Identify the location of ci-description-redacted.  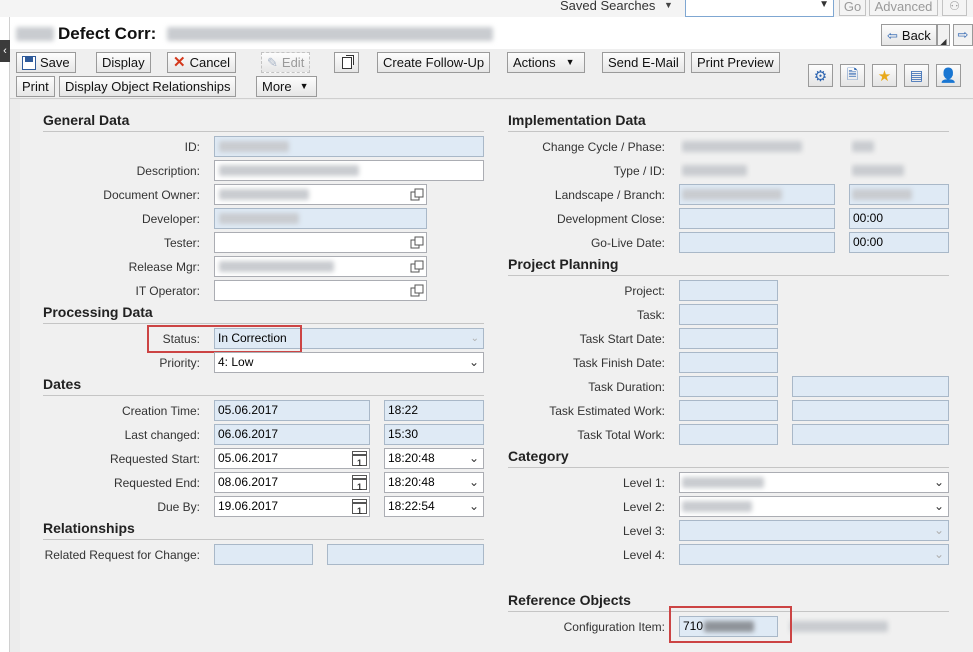
(839, 626).